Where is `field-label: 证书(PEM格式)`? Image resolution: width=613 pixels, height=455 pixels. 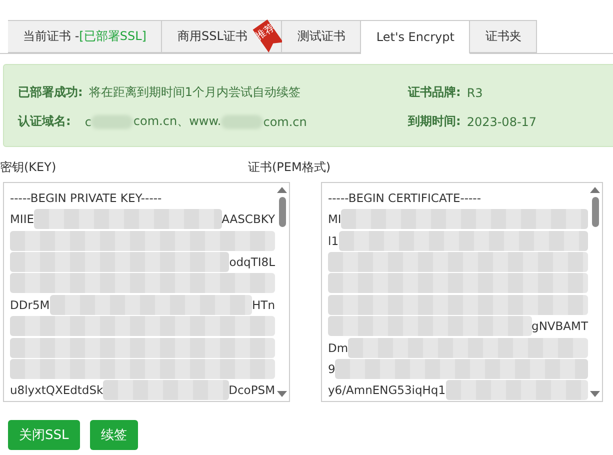
field-label: 证书(PEM格式) is located at coordinates (289, 167).